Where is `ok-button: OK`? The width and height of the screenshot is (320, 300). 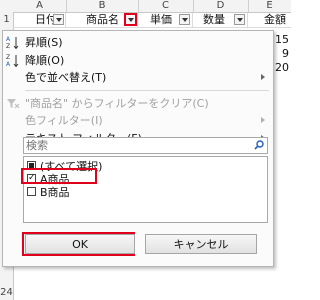
ok-button: OK is located at coordinates (80, 244).